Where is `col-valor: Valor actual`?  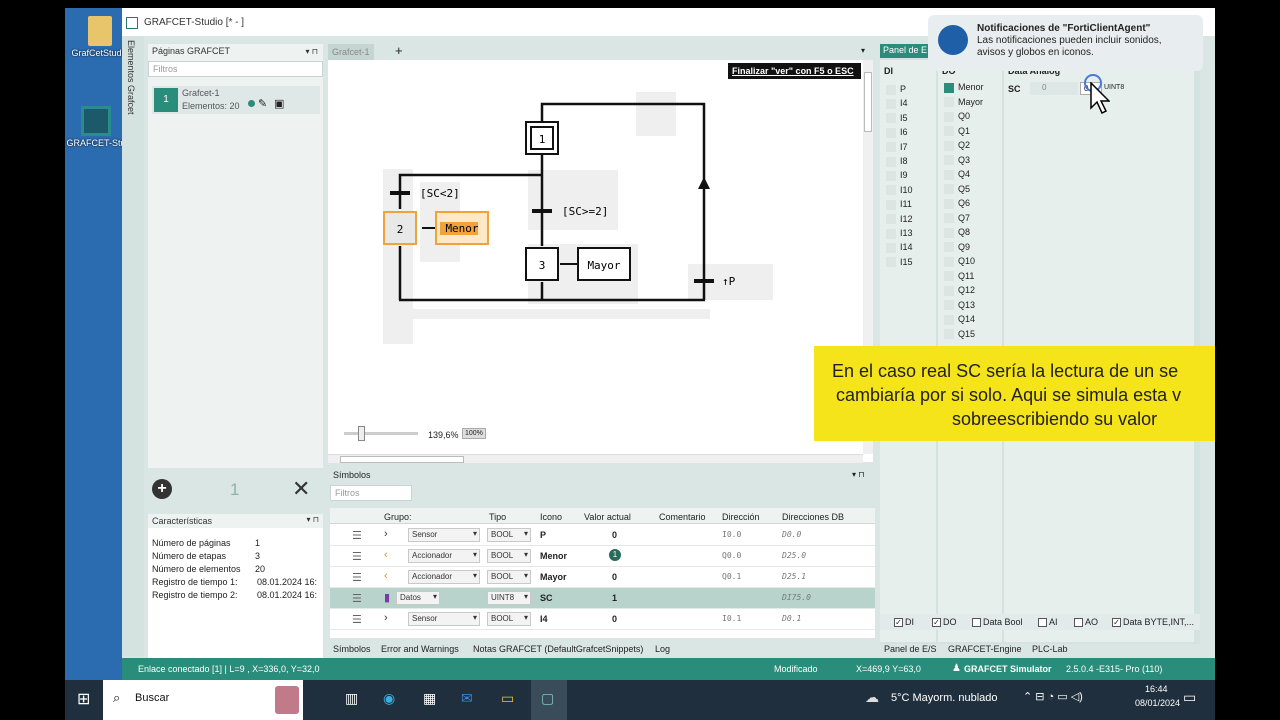 col-valor: Valor actual is located at coordinates (607, 517).